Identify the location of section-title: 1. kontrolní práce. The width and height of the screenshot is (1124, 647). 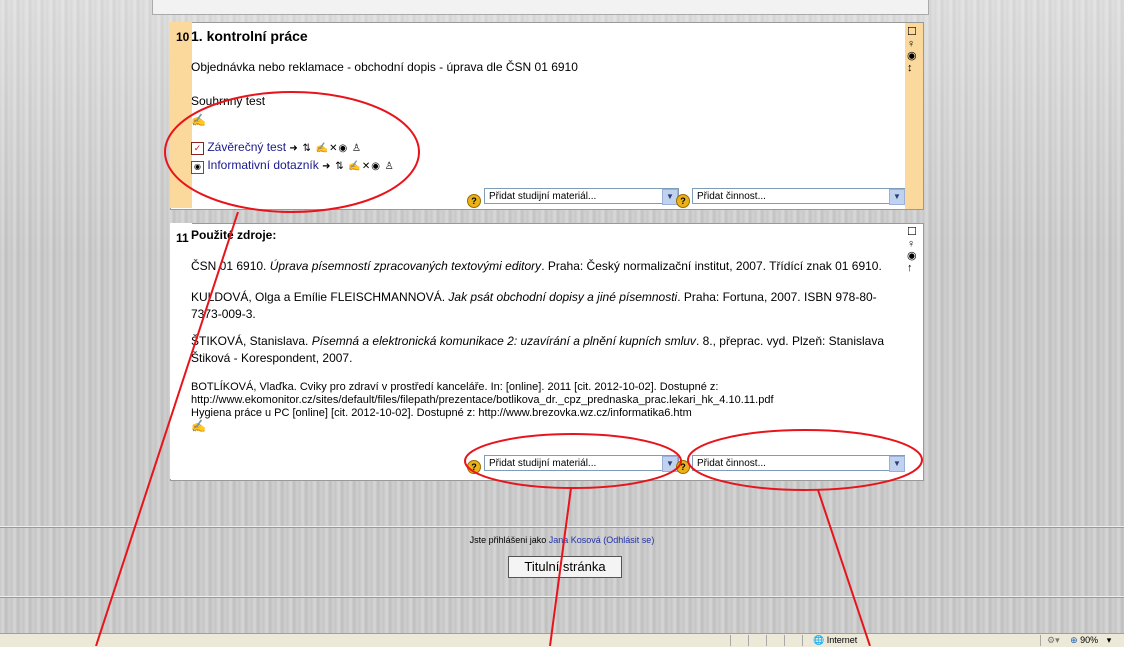
(249, 36).